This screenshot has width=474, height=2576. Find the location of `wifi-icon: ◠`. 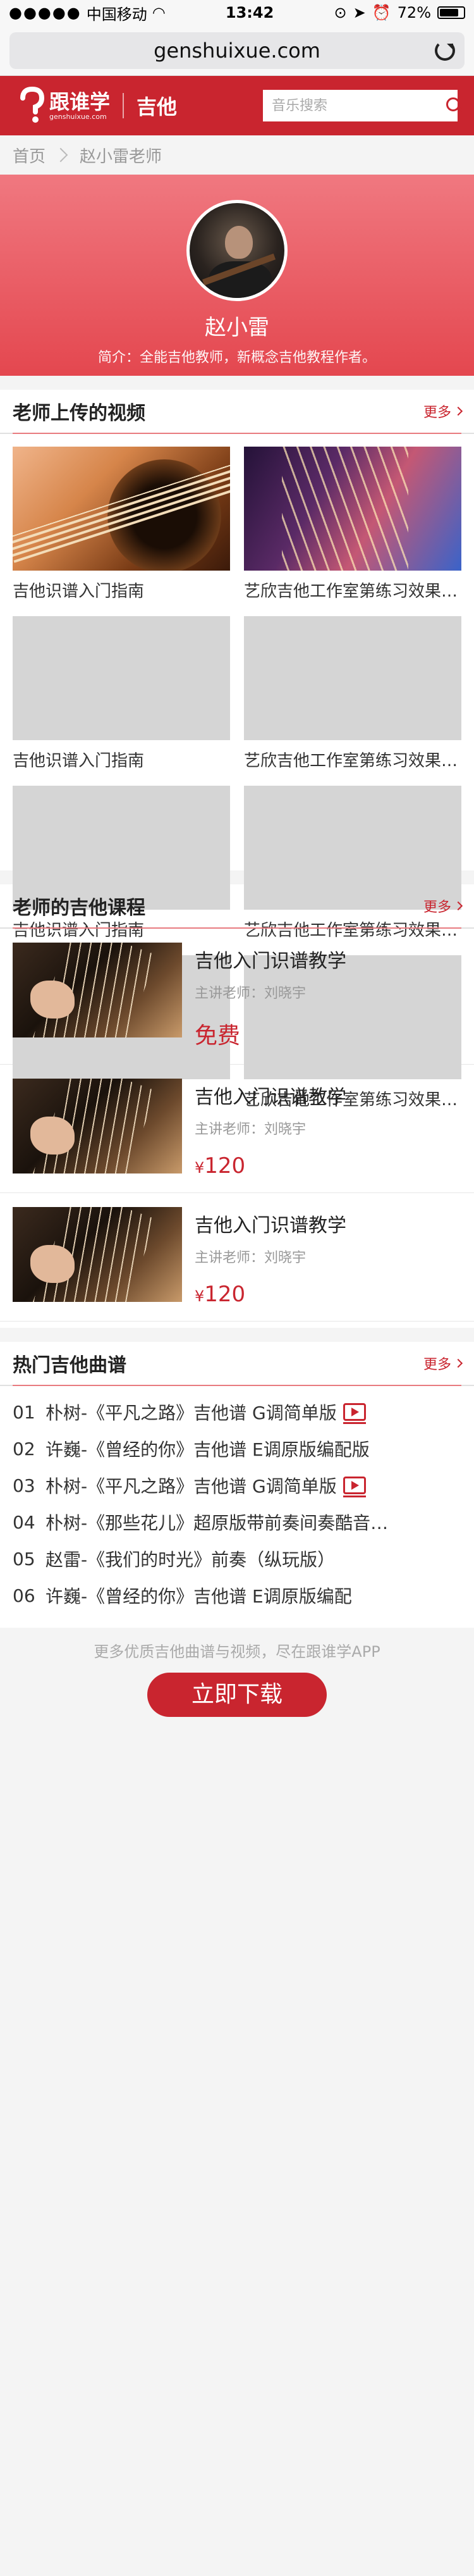

wifi-icon: ◠ is located at coordinates (159, 13).